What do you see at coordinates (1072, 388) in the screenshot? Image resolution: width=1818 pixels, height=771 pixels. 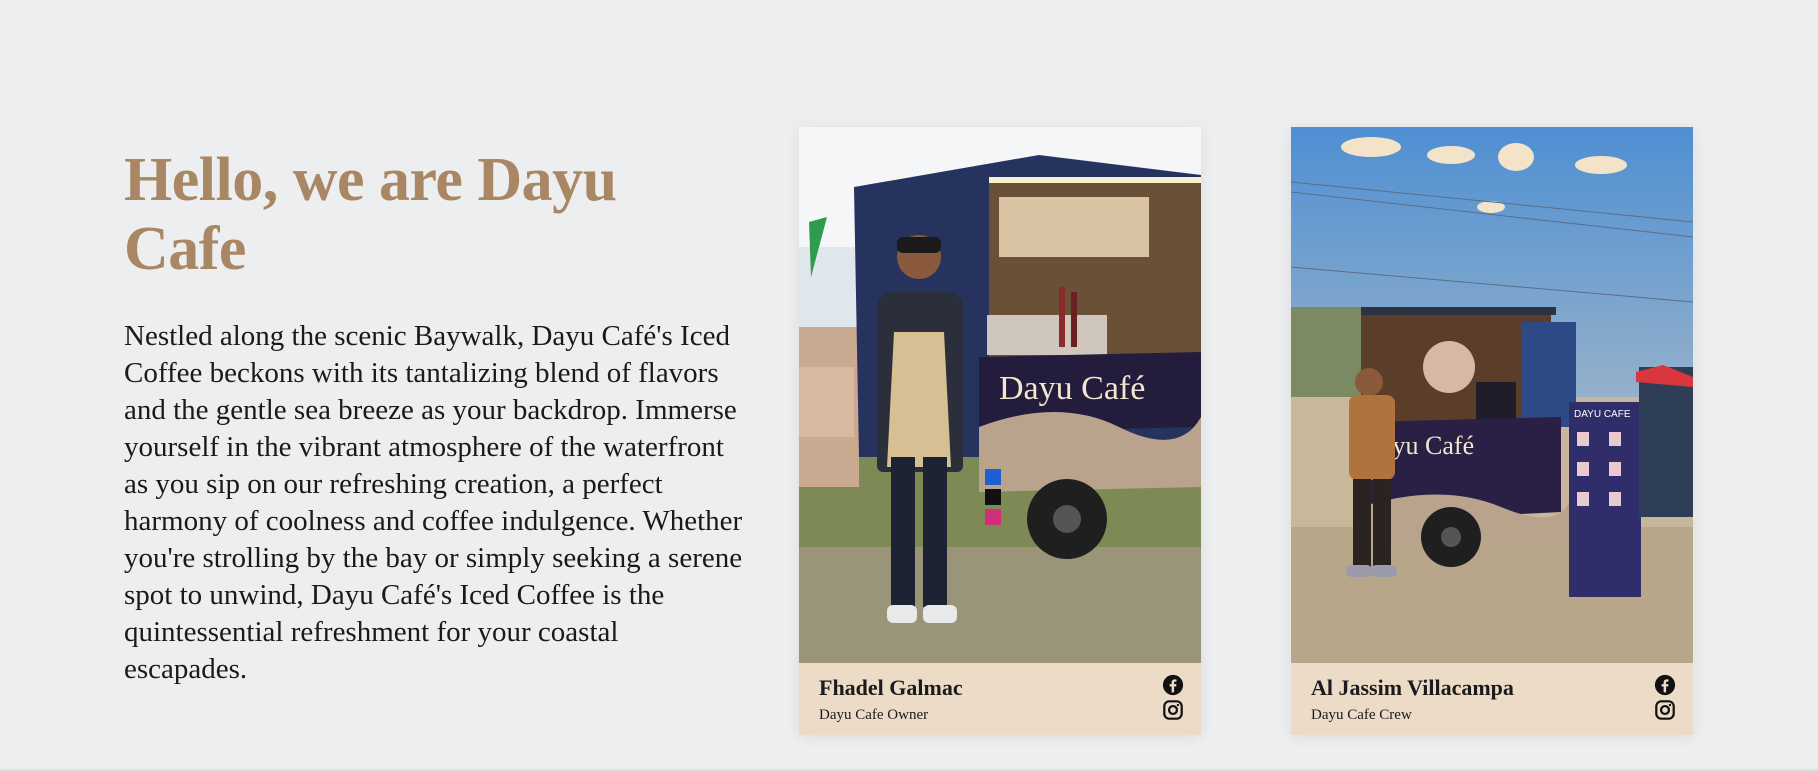 I see `cart-sign-text: Dayu Café` at bounding box center [1072, 388].